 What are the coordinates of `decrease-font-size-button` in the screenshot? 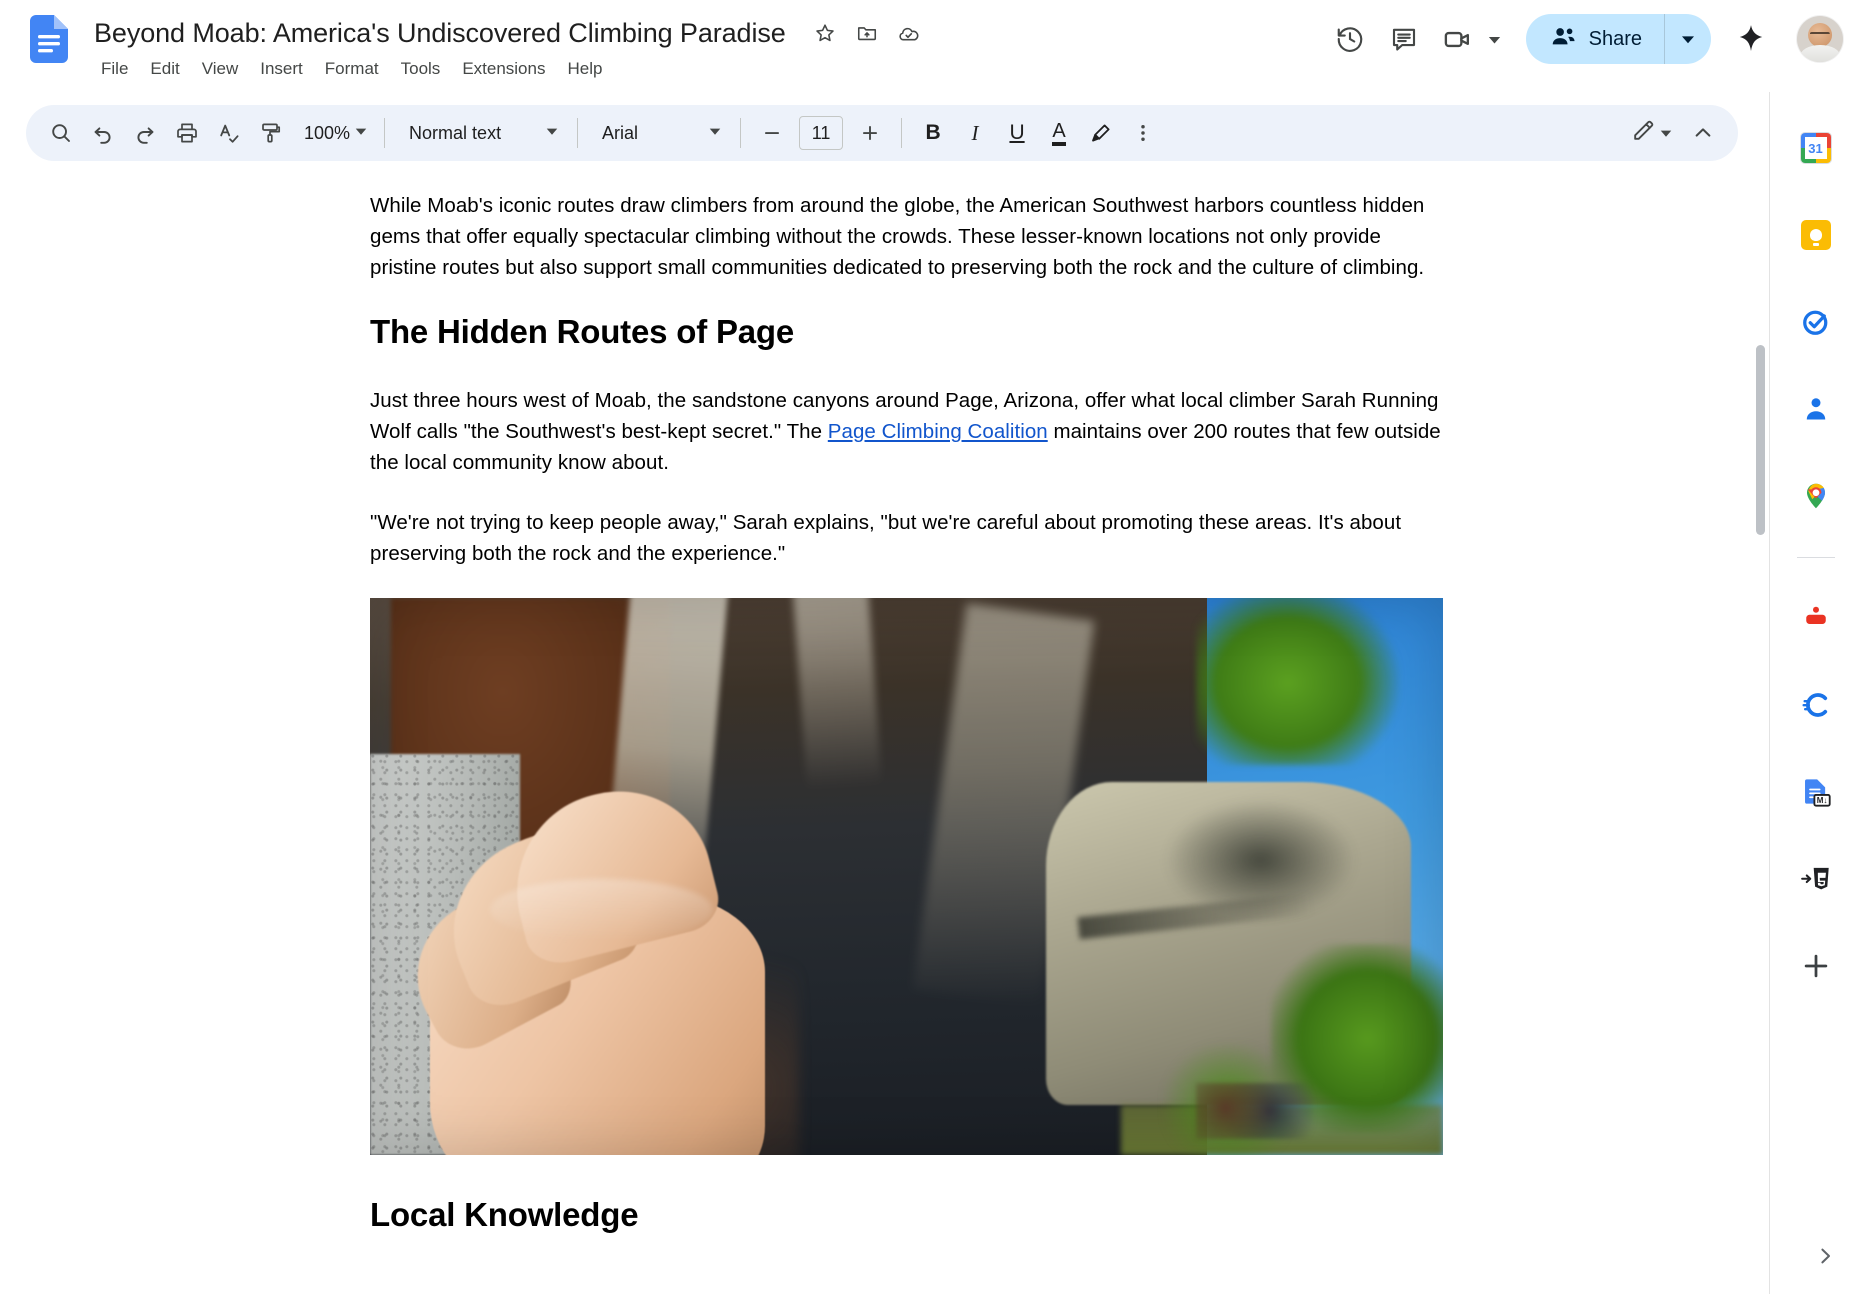 It's located at (772, 133).